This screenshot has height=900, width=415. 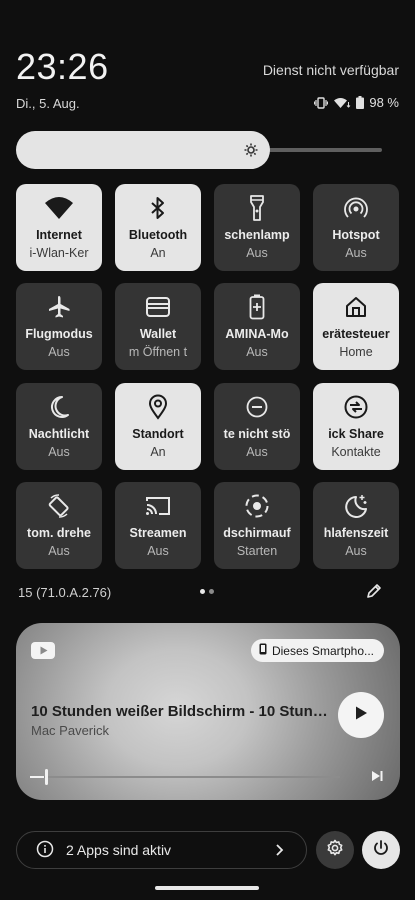 What do you see at coordinates (207, 591) in the screenshot?
I see `page-indicator` at bounding box center [207, 591].